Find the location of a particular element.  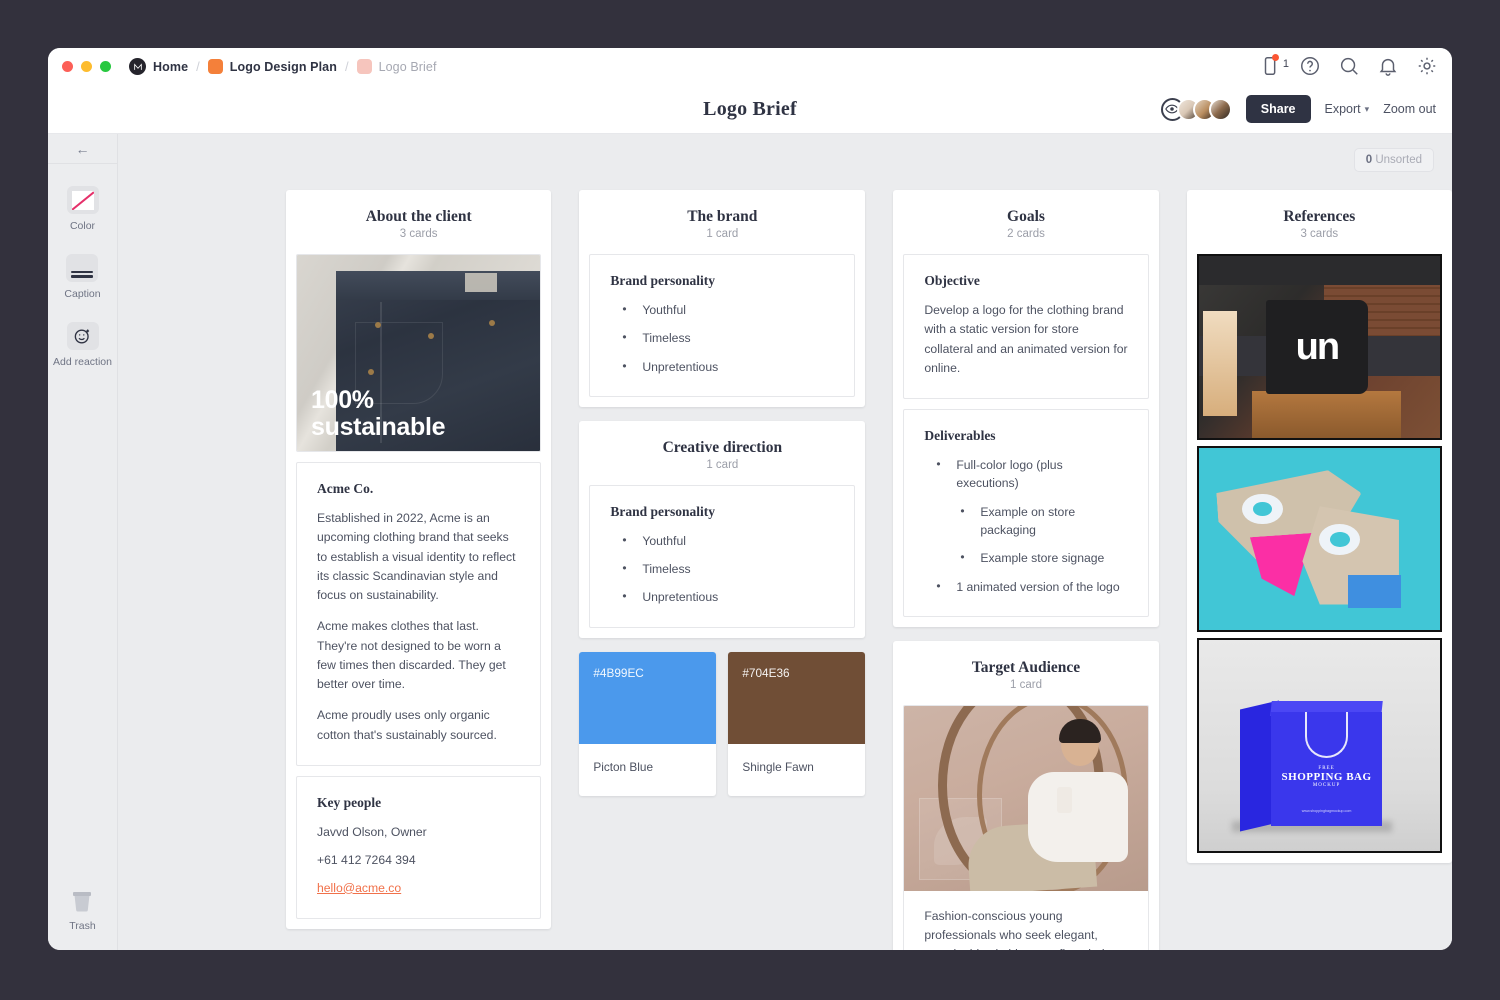

window-controls is located at coordinates (86, 66).